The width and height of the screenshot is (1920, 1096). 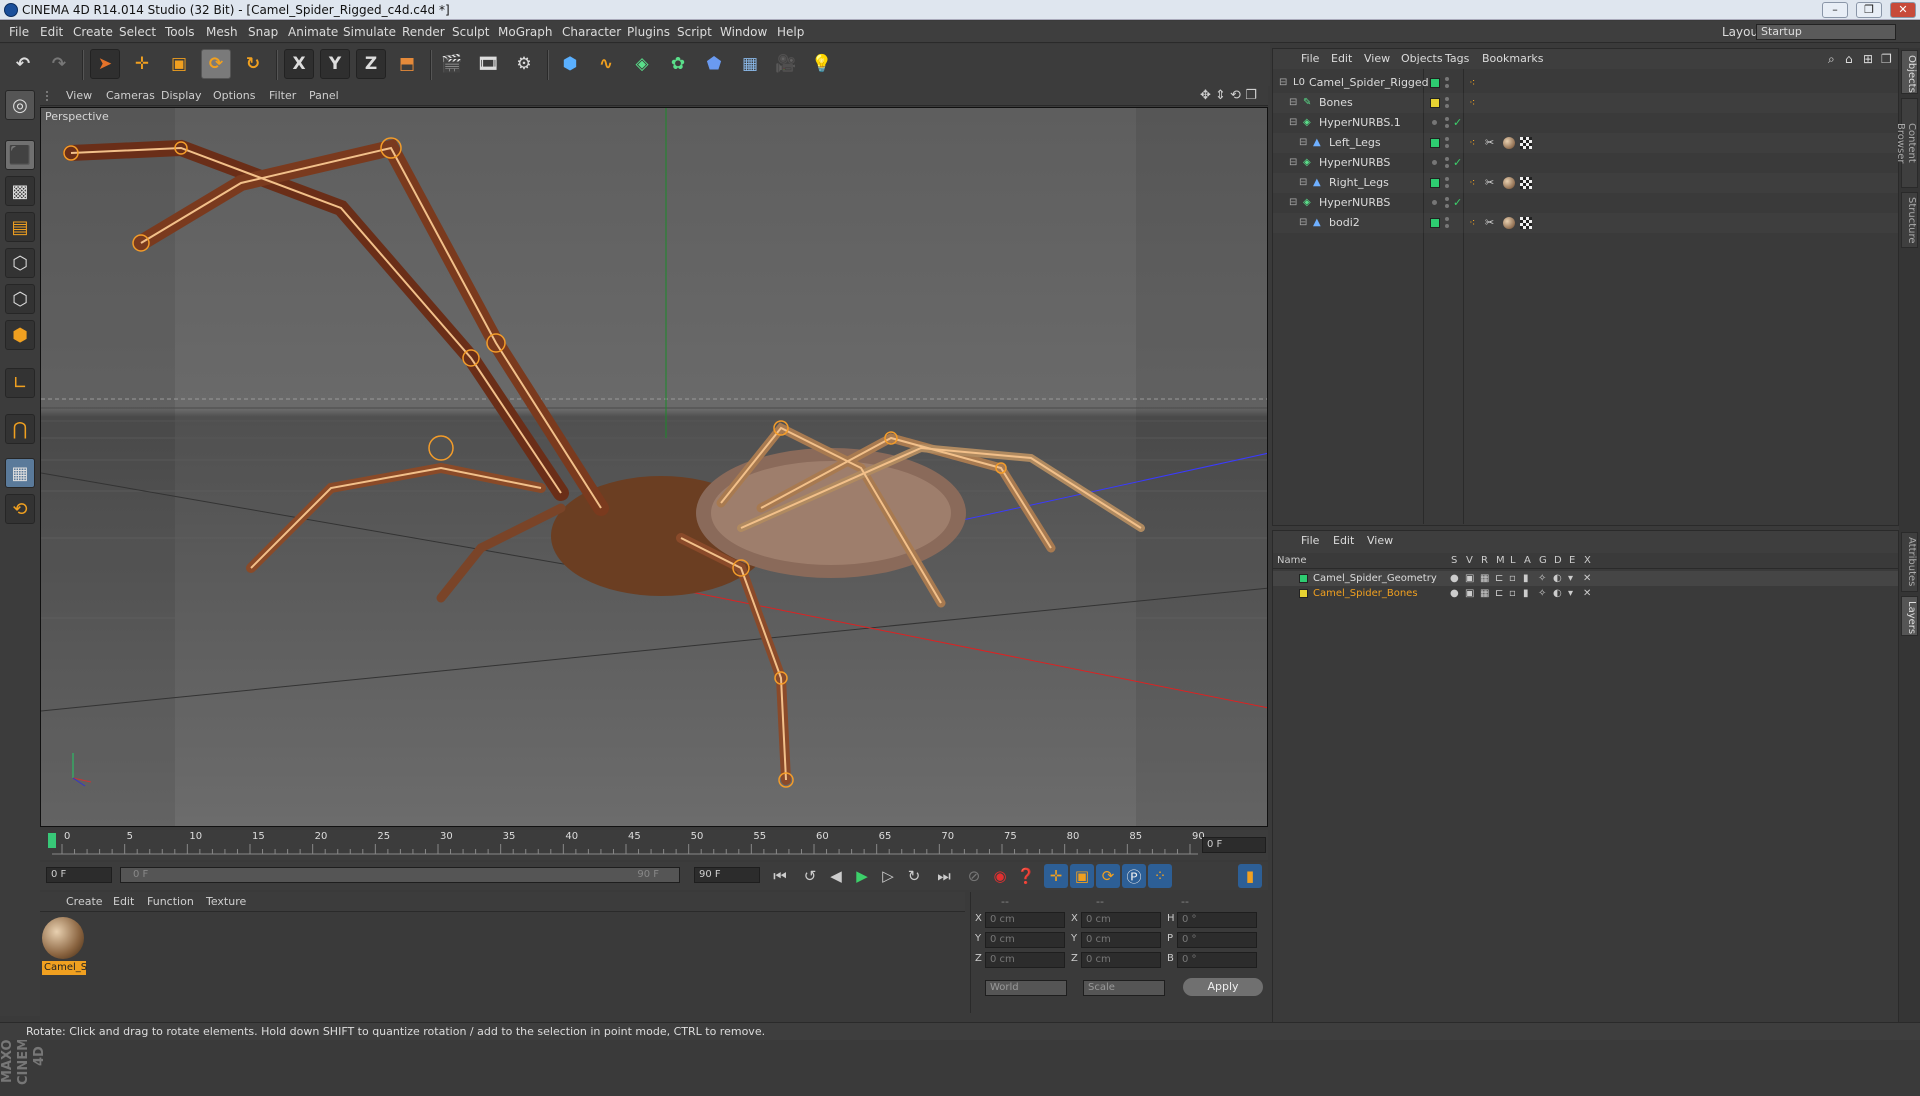 I want to click on layer-name: Camel_Spider_Bones, so click(x=1365, y=593).